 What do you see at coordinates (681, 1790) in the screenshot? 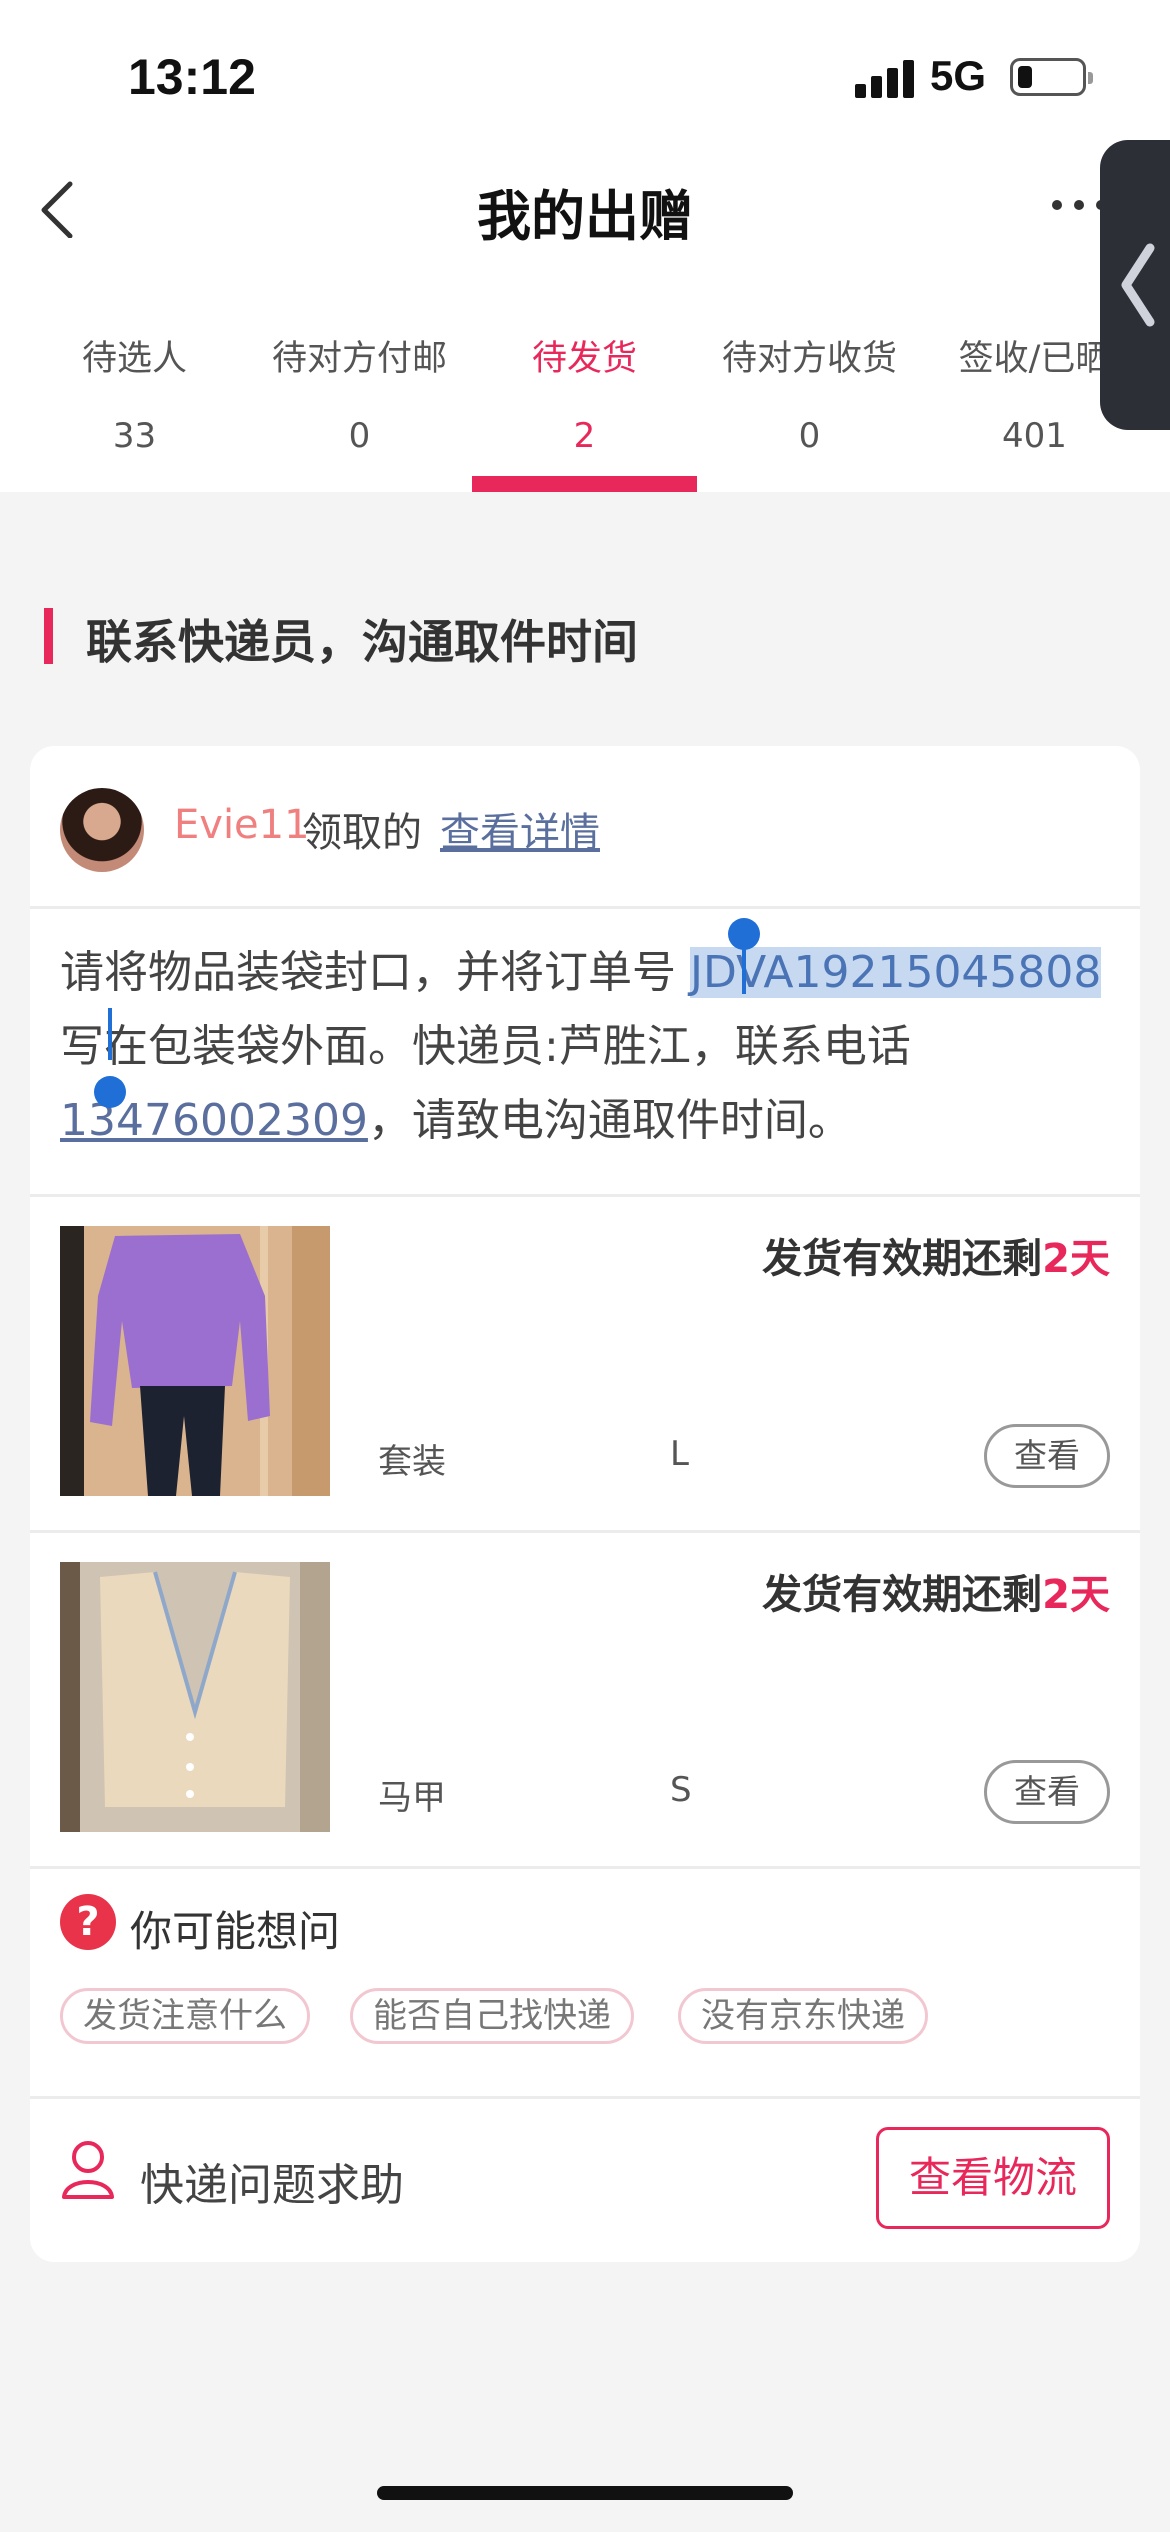
I see `item-size: S` at bounding box center [681, 1790].